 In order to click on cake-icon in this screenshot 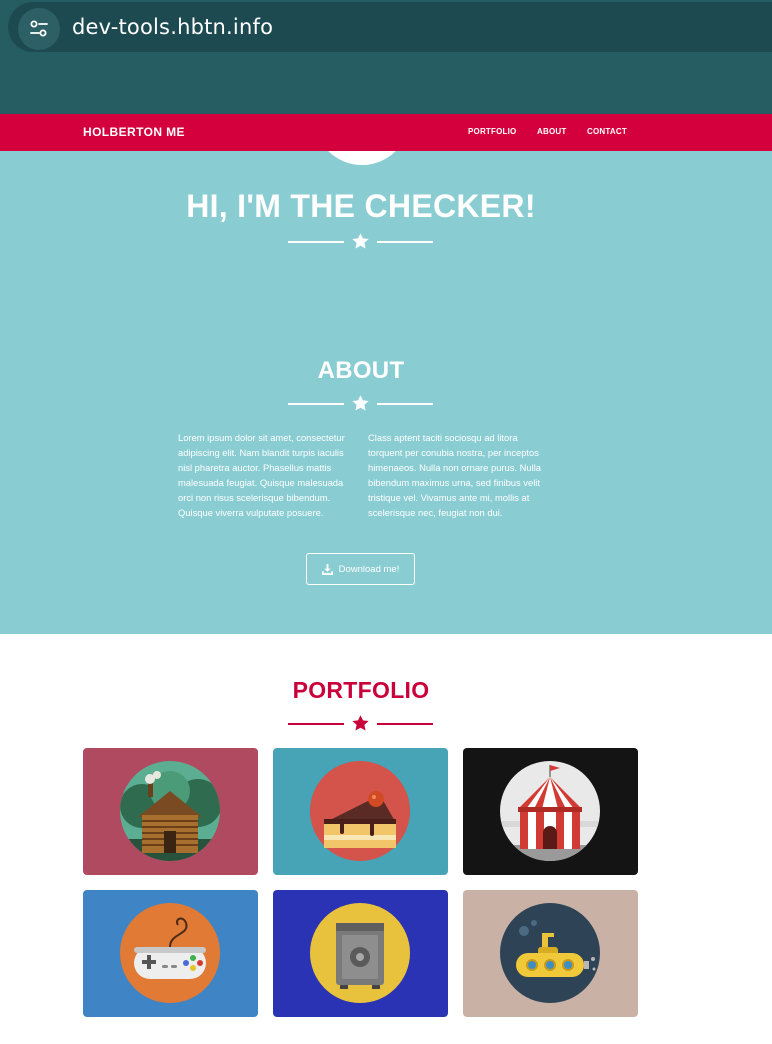, I will do `click(360, 811)`.